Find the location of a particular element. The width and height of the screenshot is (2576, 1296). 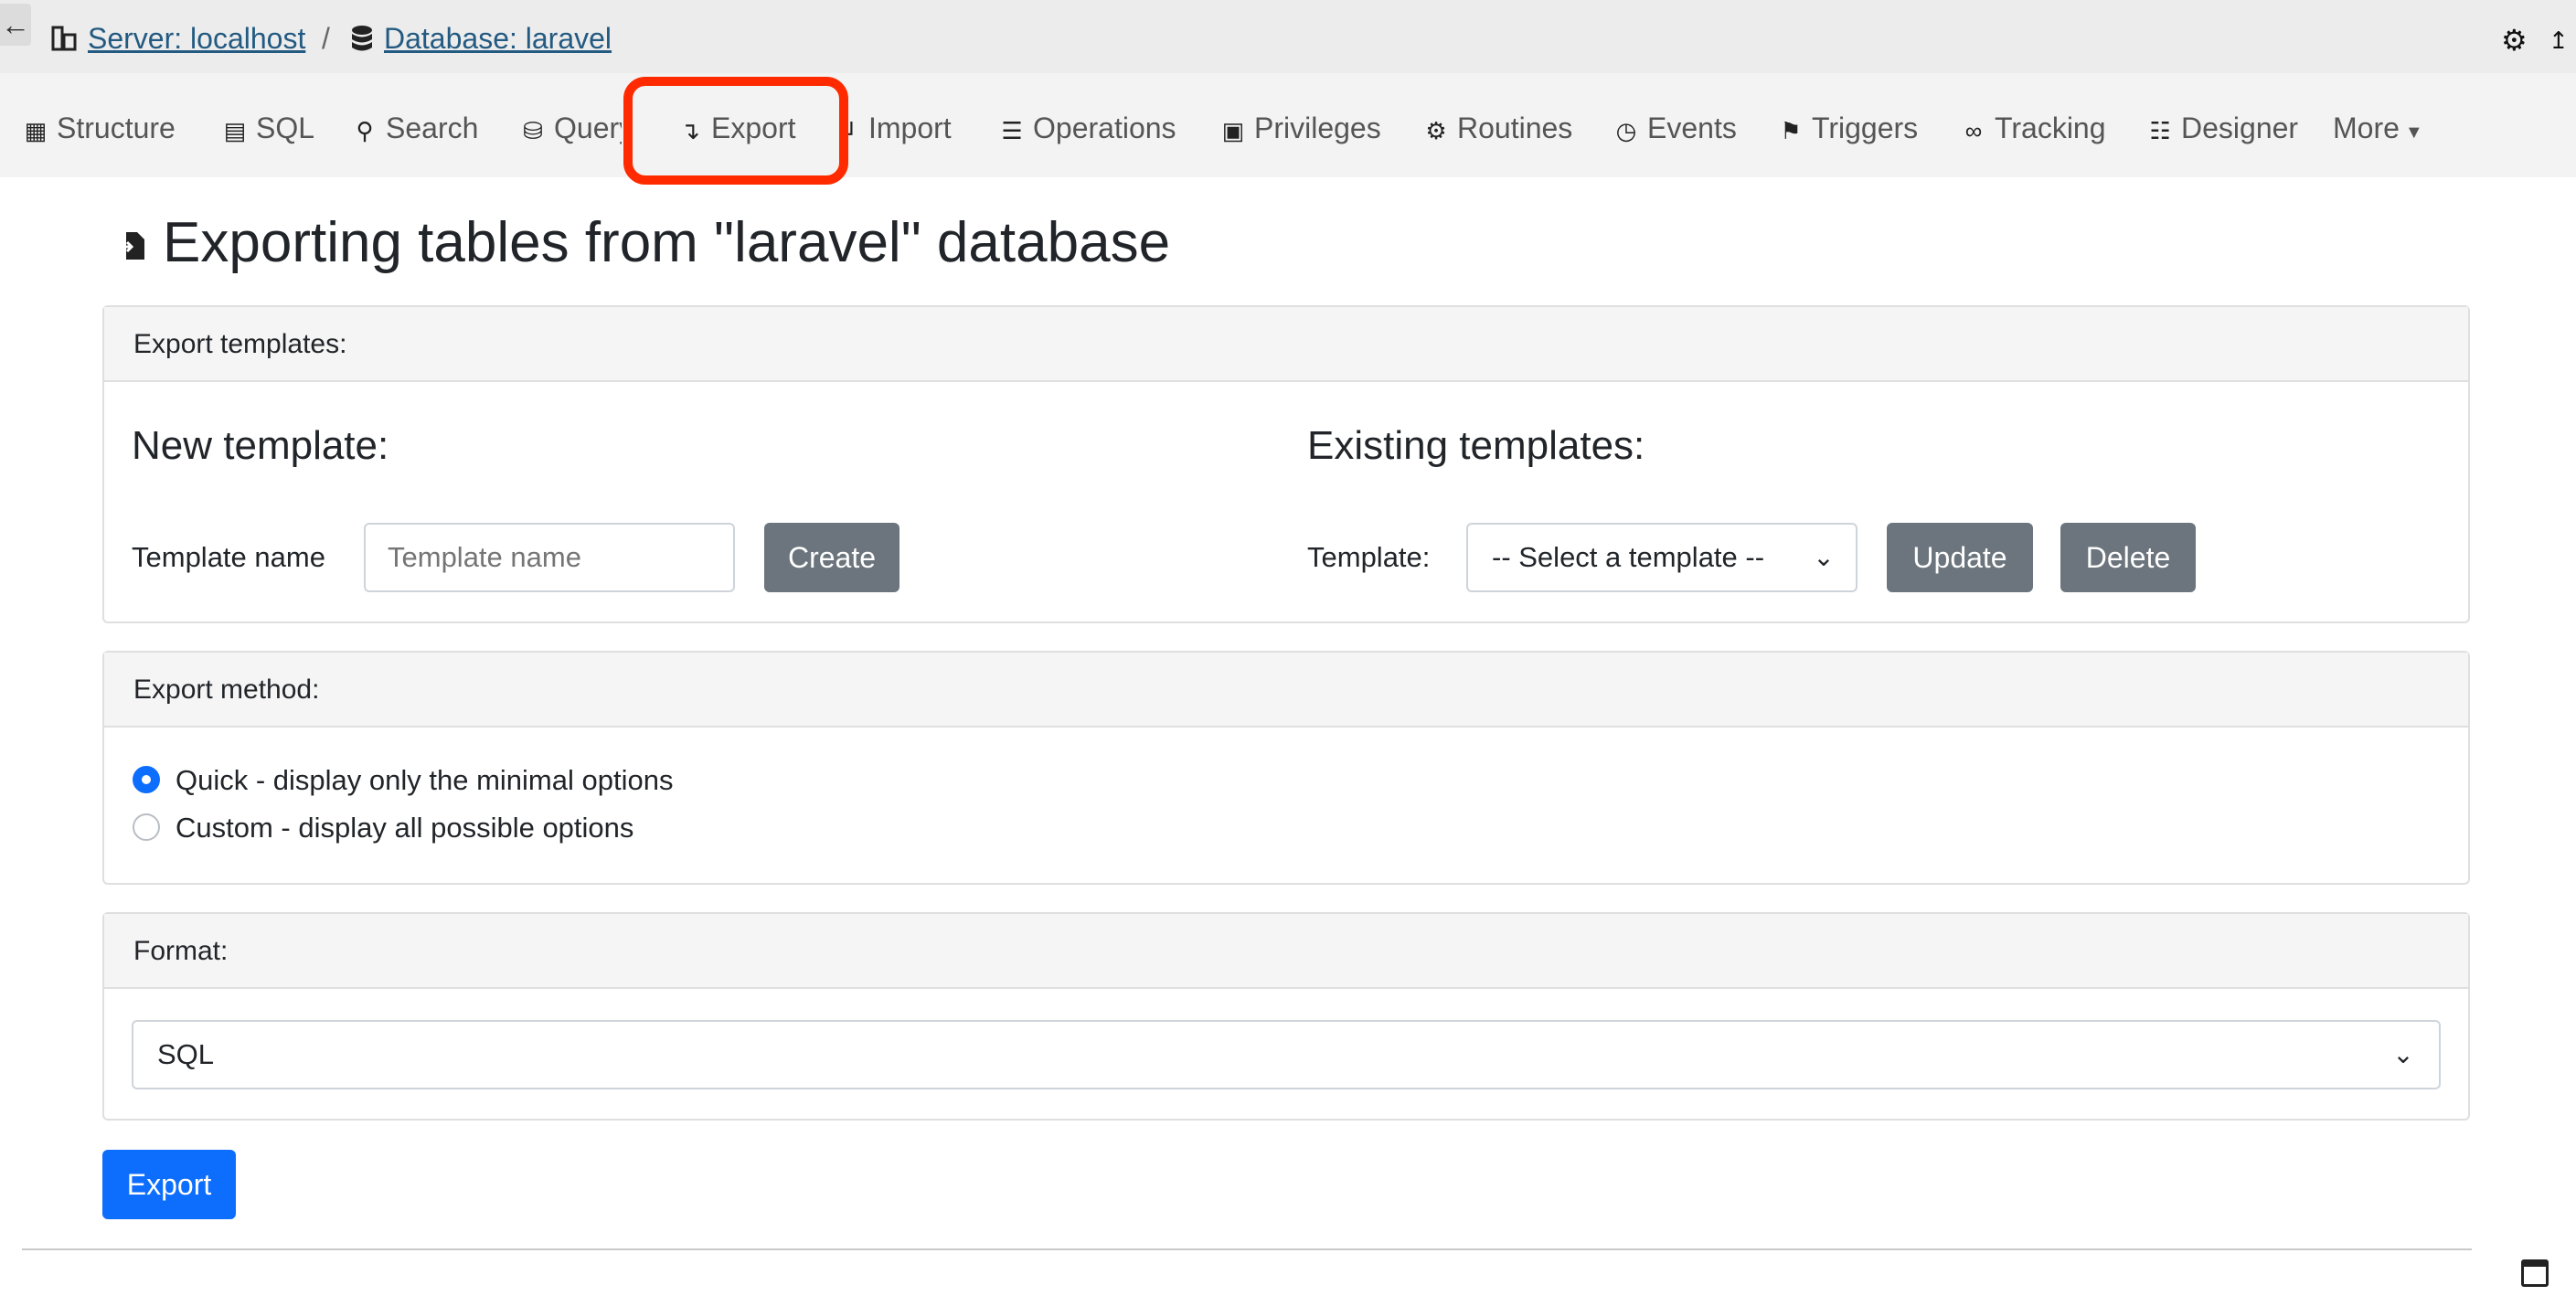

new-template-heading: New template: is located at coordinates (260, 446).